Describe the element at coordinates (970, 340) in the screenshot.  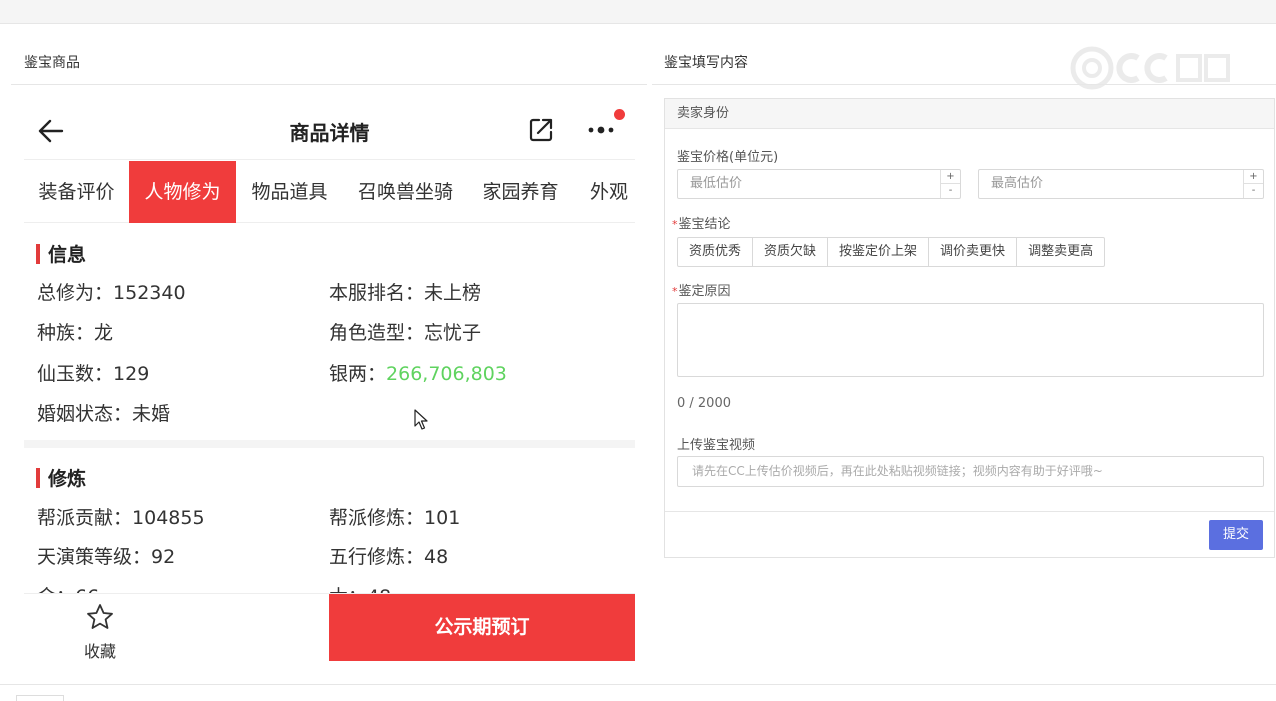
I see `reason-textarea` at that location.